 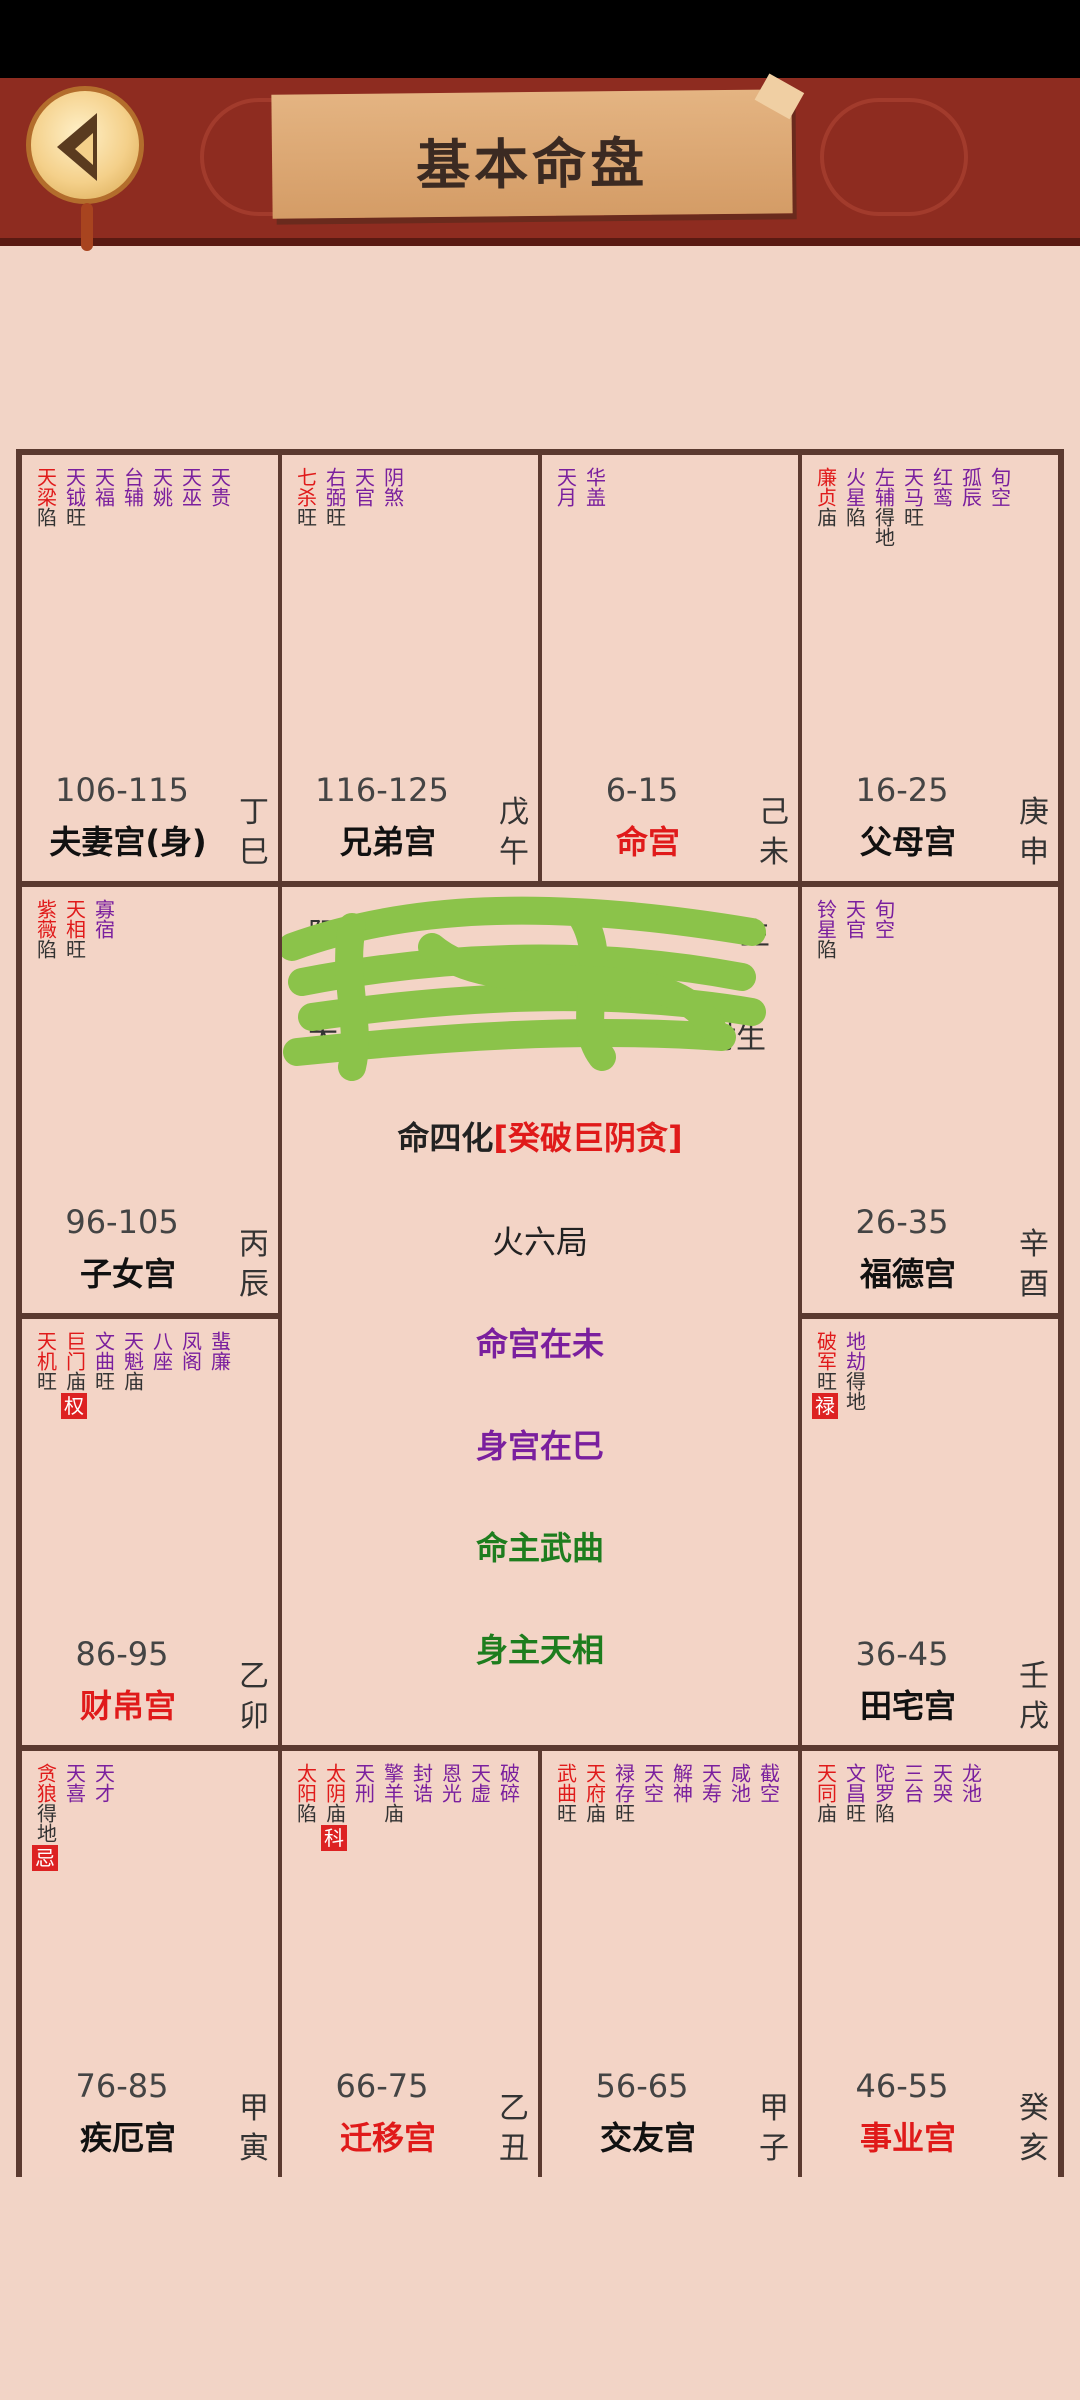 I want to click on star-item: 龙池, so click(x=970, y=1793).